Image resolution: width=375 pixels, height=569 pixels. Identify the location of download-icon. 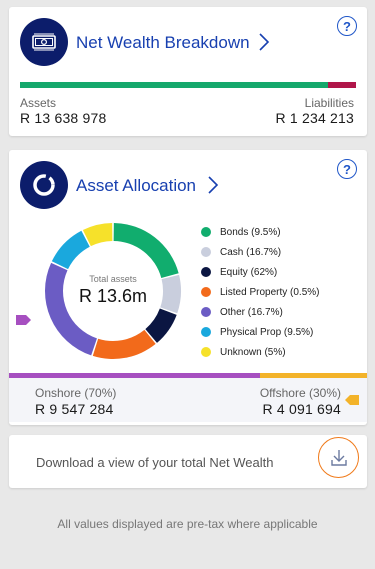
(338, 457).